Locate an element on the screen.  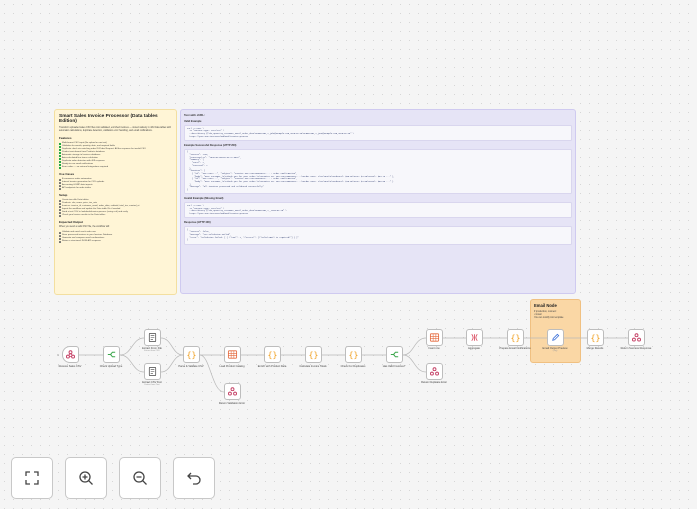
node-label: Return Duplicate Error is located at coordinates (434, 382).